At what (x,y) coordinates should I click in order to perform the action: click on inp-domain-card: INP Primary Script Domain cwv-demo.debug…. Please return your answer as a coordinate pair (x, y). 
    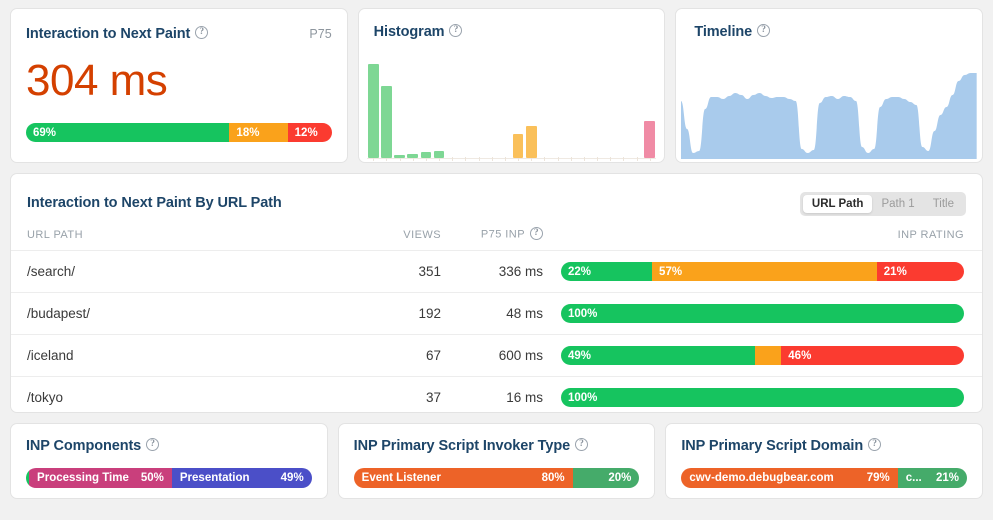
    Looking at the image, I should click on (824, 461).